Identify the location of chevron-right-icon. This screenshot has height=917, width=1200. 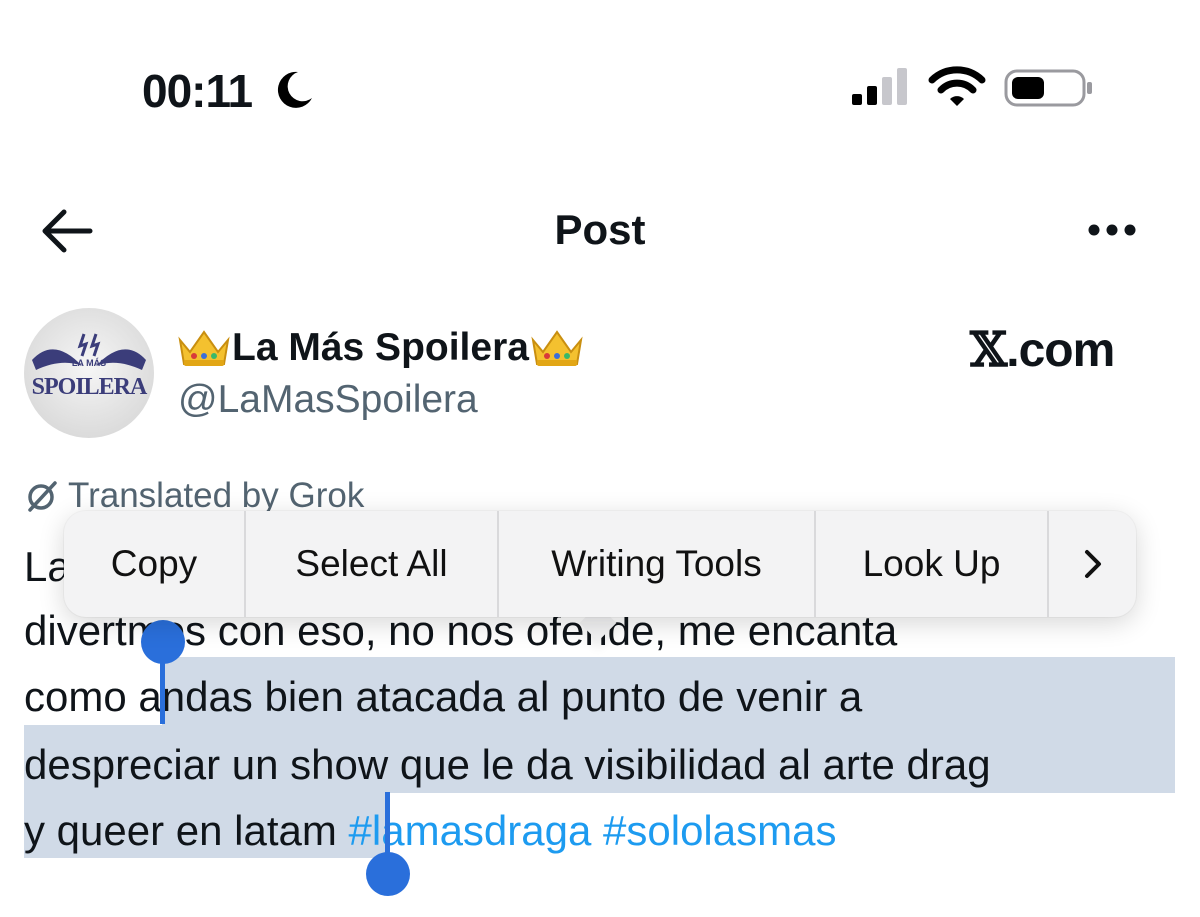
(1092, 564).